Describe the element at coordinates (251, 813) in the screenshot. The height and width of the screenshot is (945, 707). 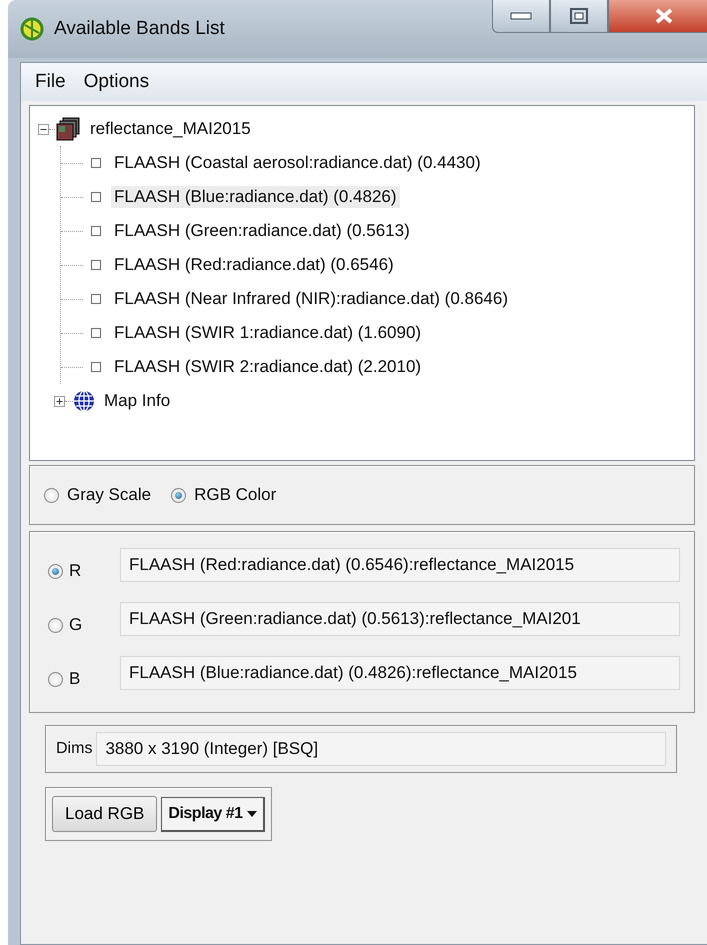
I see `caret-icon` at that location.